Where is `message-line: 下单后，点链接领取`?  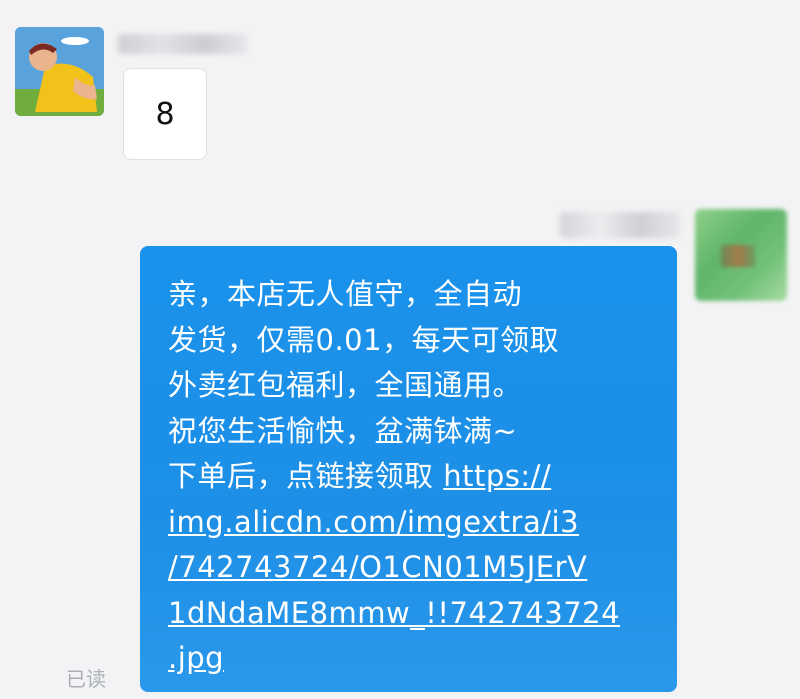
message-line: 下单后，点链接领取 is located at coordinates (306, 476).